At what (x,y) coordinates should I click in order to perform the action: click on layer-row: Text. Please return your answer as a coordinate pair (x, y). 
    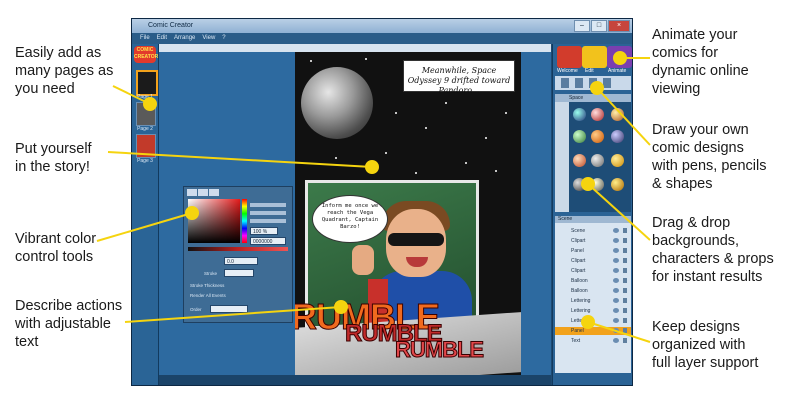
    Looking at the image, I should click on (593, 341).